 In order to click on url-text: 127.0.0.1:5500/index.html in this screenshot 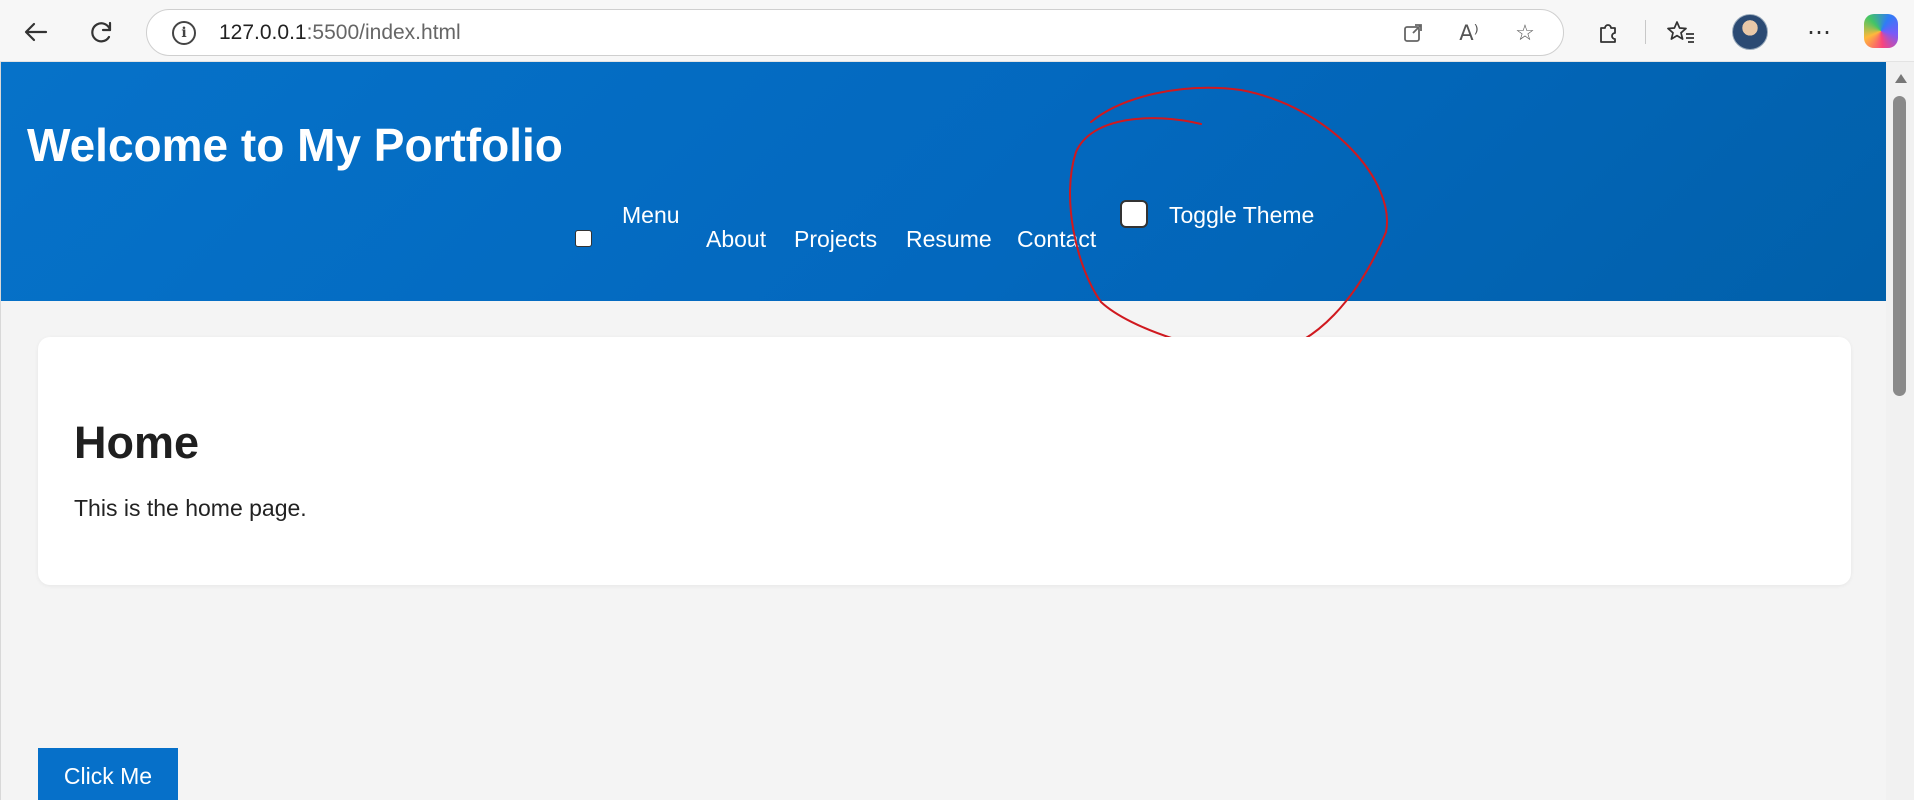, I will do `click(340, 33)`.